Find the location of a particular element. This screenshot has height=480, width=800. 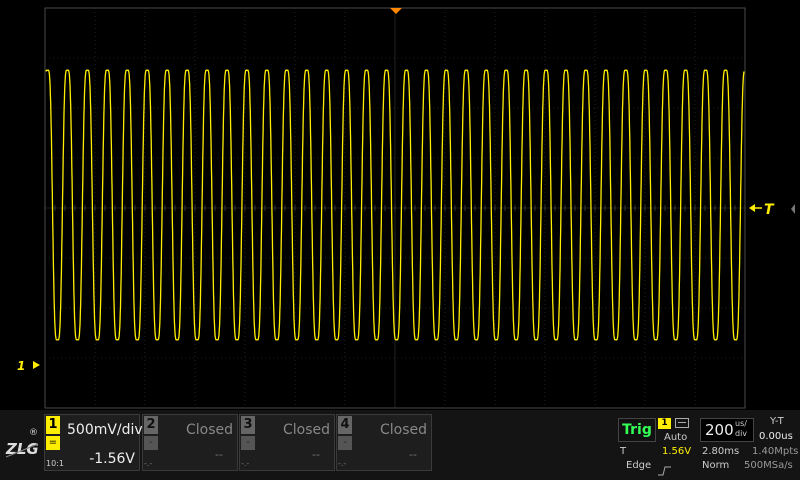

channel-4-offset: -- is located at coordinates (413, 454).